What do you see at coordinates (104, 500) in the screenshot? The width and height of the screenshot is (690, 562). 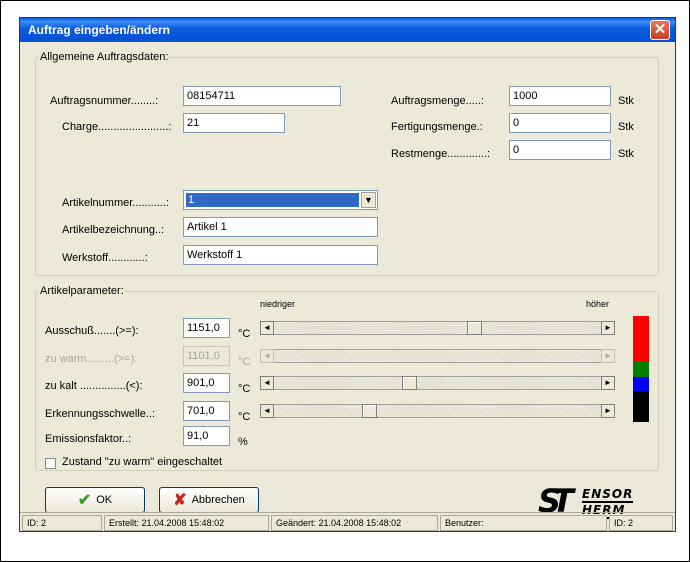 I see `ok-button-label: OK` at bounding box center [104, 500].